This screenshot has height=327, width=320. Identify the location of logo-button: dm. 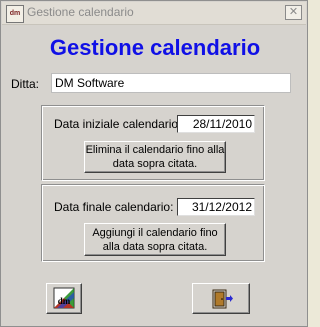
(64, 298).